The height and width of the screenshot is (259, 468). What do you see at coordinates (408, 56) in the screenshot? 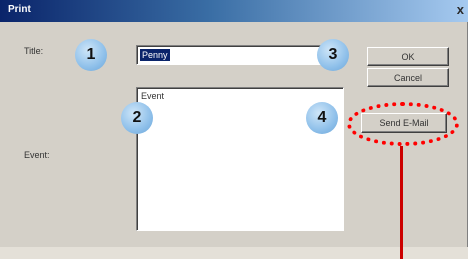
I see `ok-button: OK` at bounding box center [408, 56].